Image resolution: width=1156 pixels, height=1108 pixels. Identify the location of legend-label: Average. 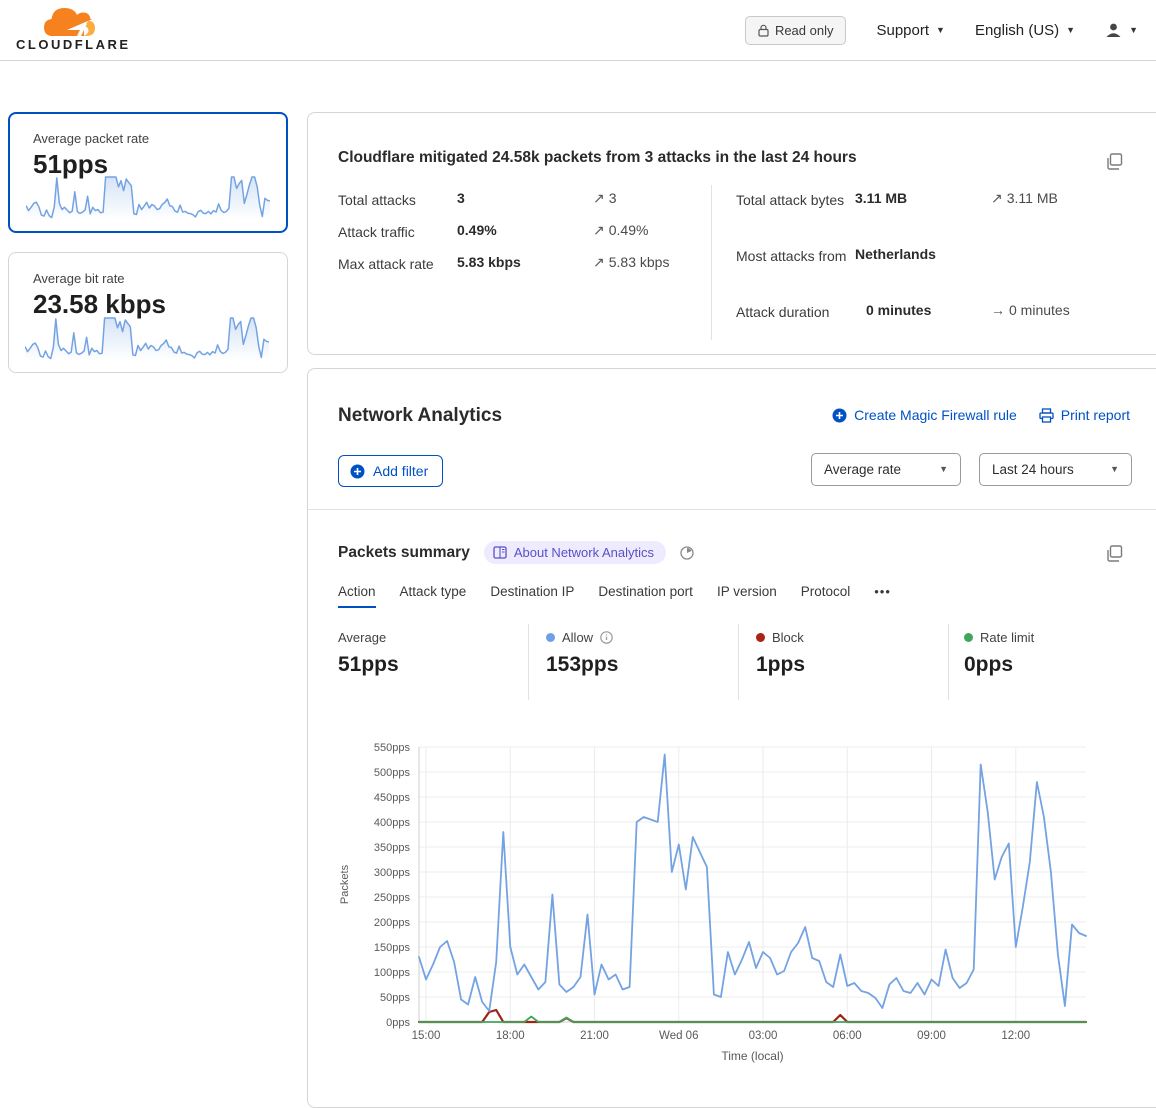
(362, 637).